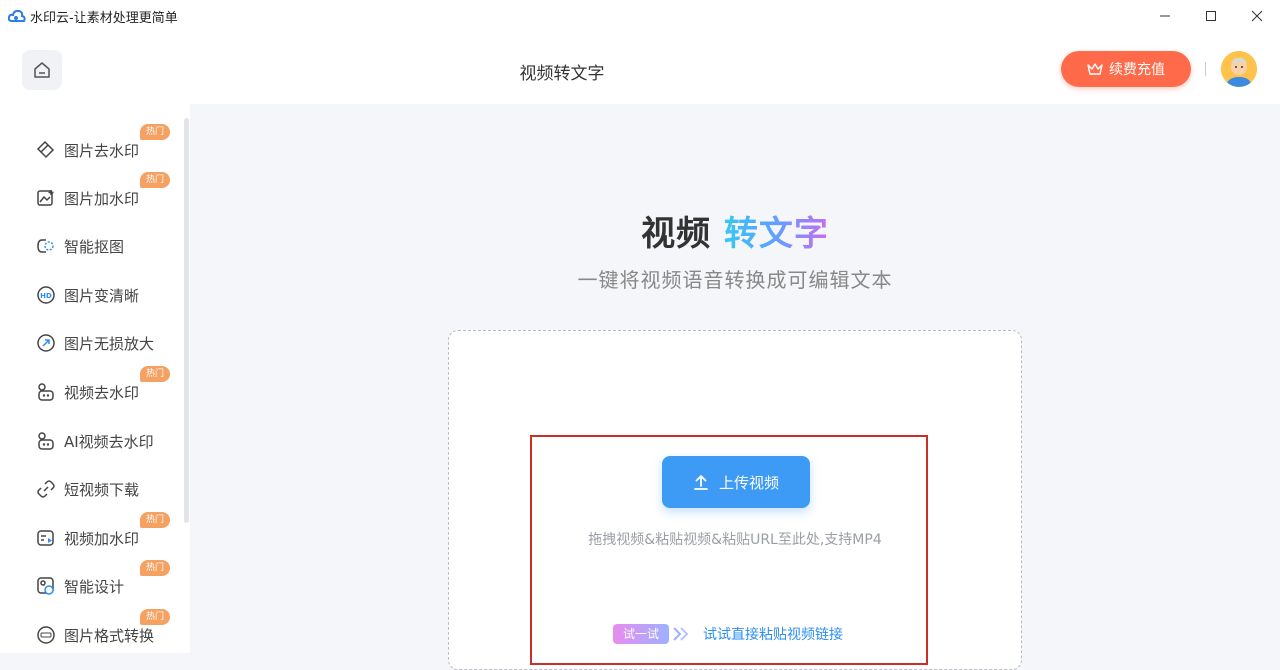 The image size is (1280, 670). I want to click on sidebar-item-ai-video-remove-watermark: AI视频去水印, so click(95, 441).